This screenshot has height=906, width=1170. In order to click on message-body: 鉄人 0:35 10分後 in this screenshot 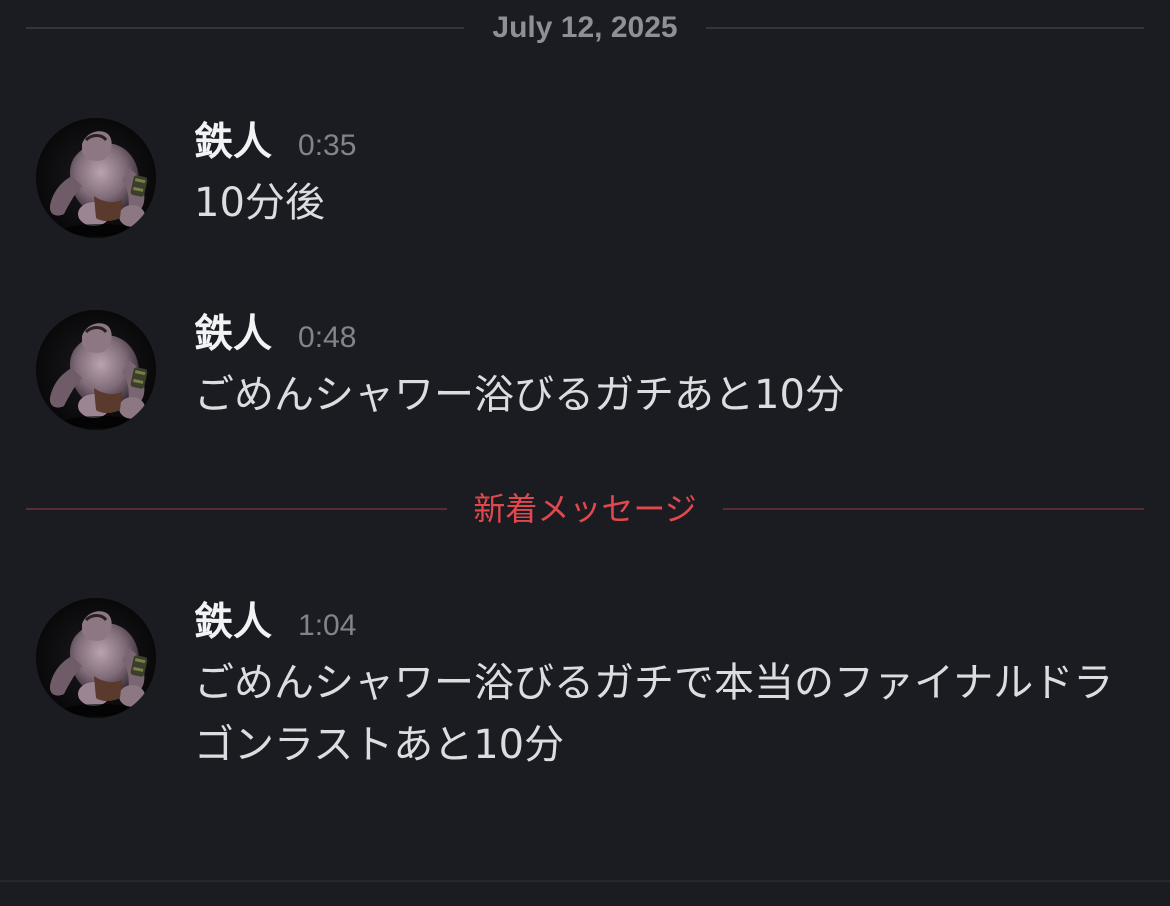, I will do `click(665, 176)`.